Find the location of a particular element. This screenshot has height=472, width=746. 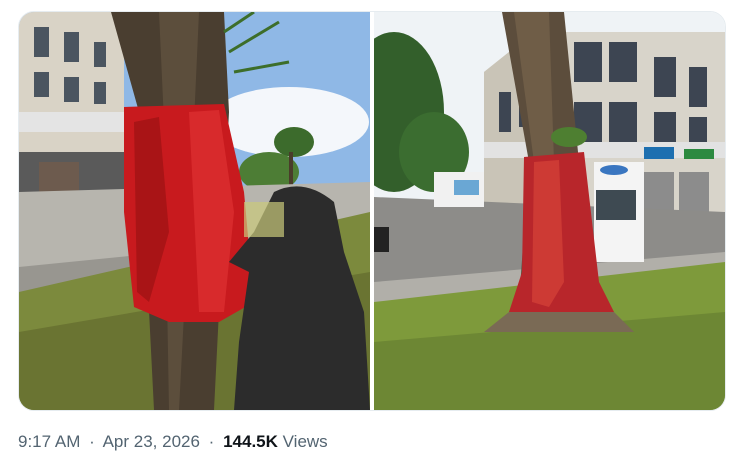

post-metadata: 9:17 AM · Apr 23, 2026 · 144.5K Views is located at coordinates (173, 442).